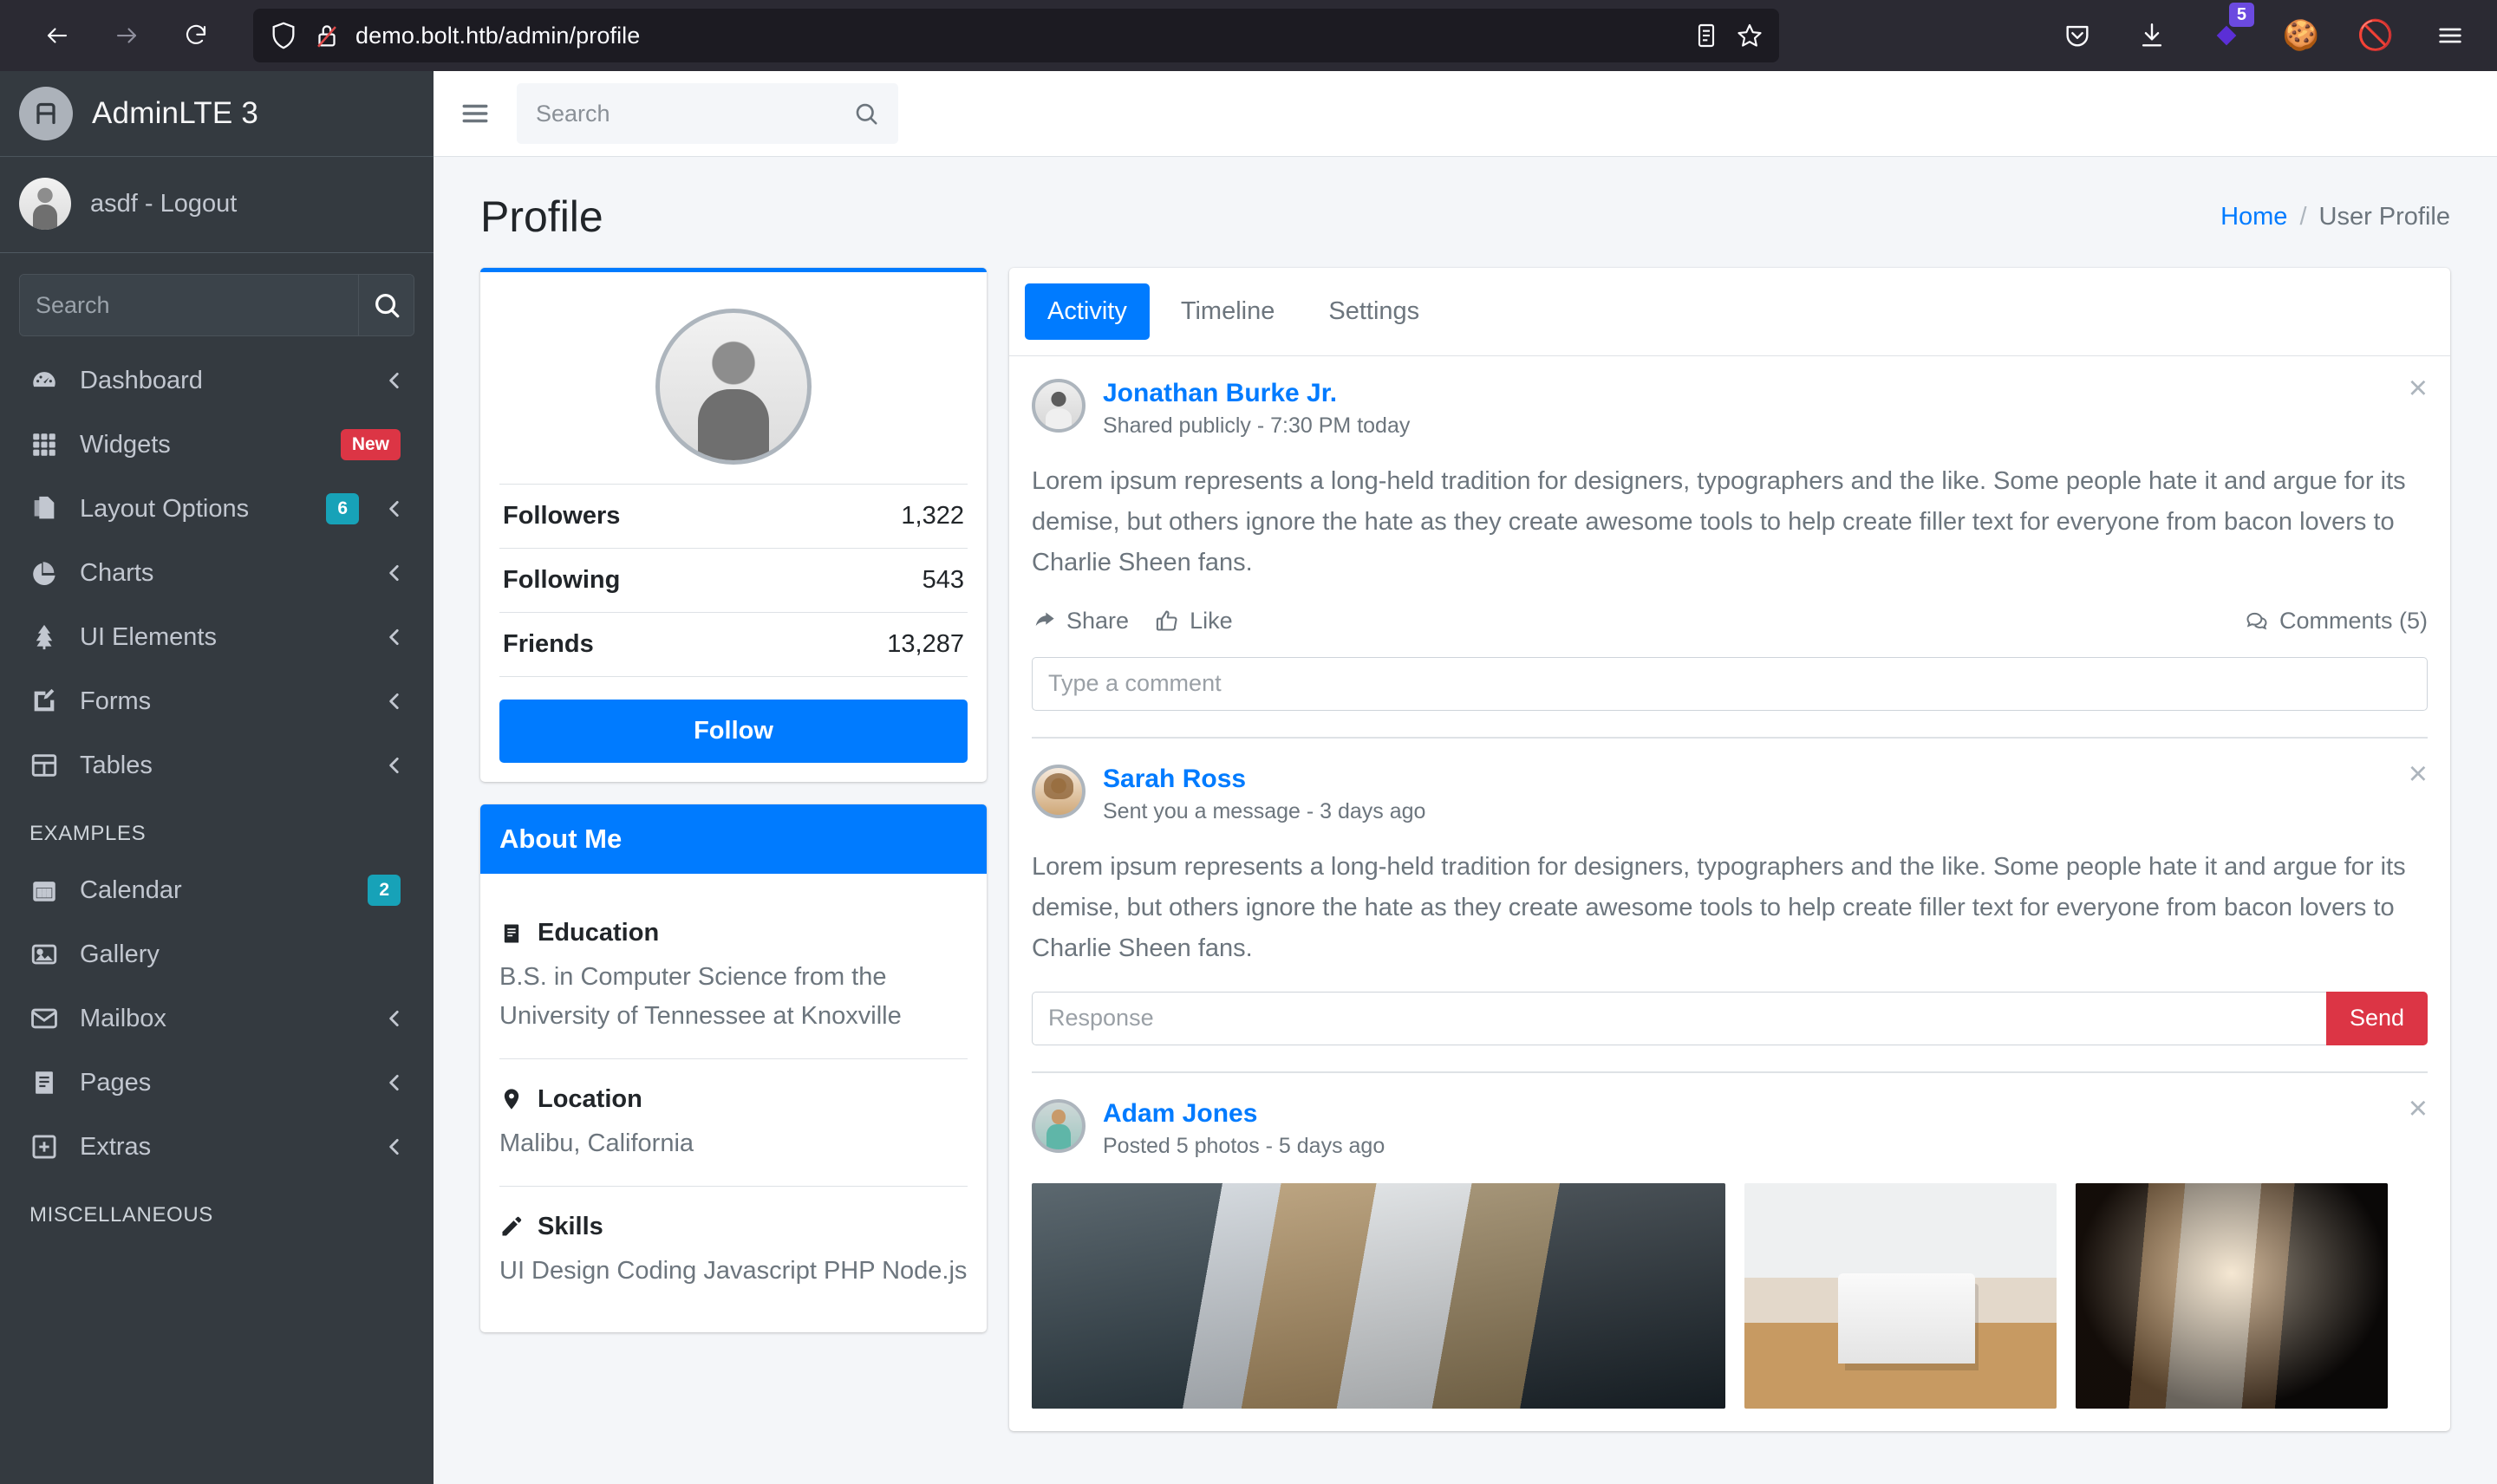 The width and height of the screenshot is (2497, 1484). I want to click on stat-value: 13,287, so click(925, 644).